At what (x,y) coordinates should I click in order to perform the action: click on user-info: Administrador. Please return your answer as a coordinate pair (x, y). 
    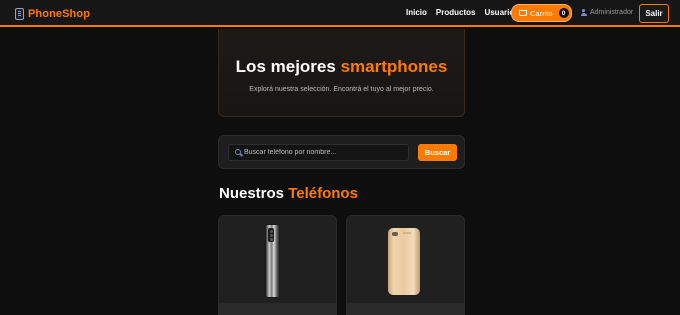
    Looking at the image, I should click on (606, 12).